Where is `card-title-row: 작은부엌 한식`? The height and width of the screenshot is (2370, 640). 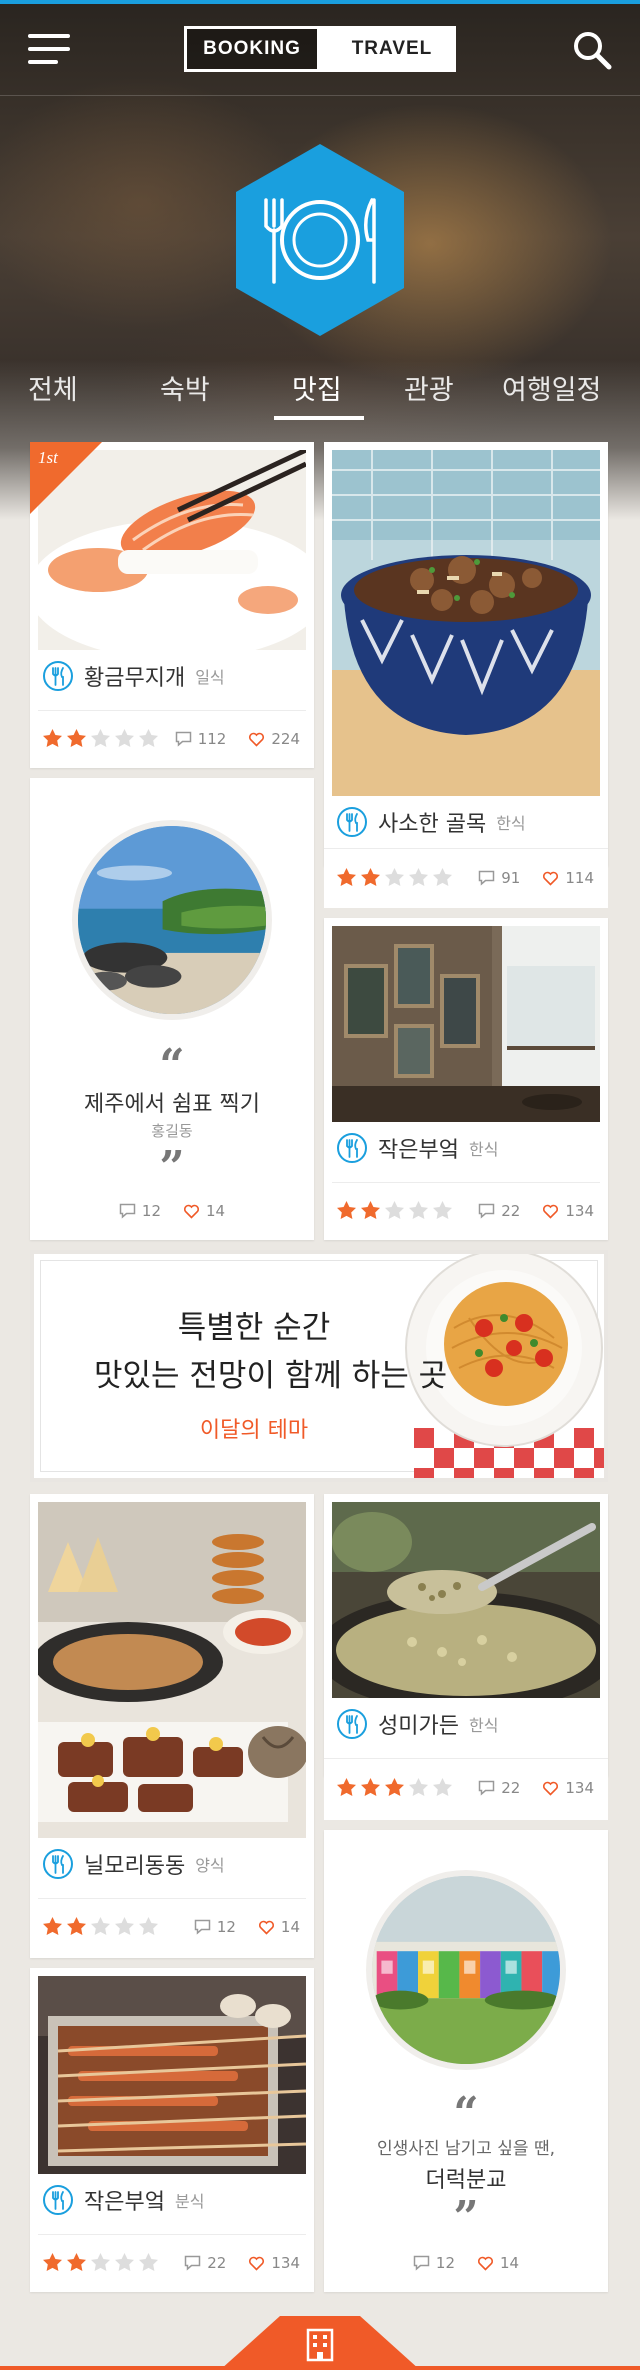
card-title-row: 작은부엌 한식 is located at coordinates (417, 1148).